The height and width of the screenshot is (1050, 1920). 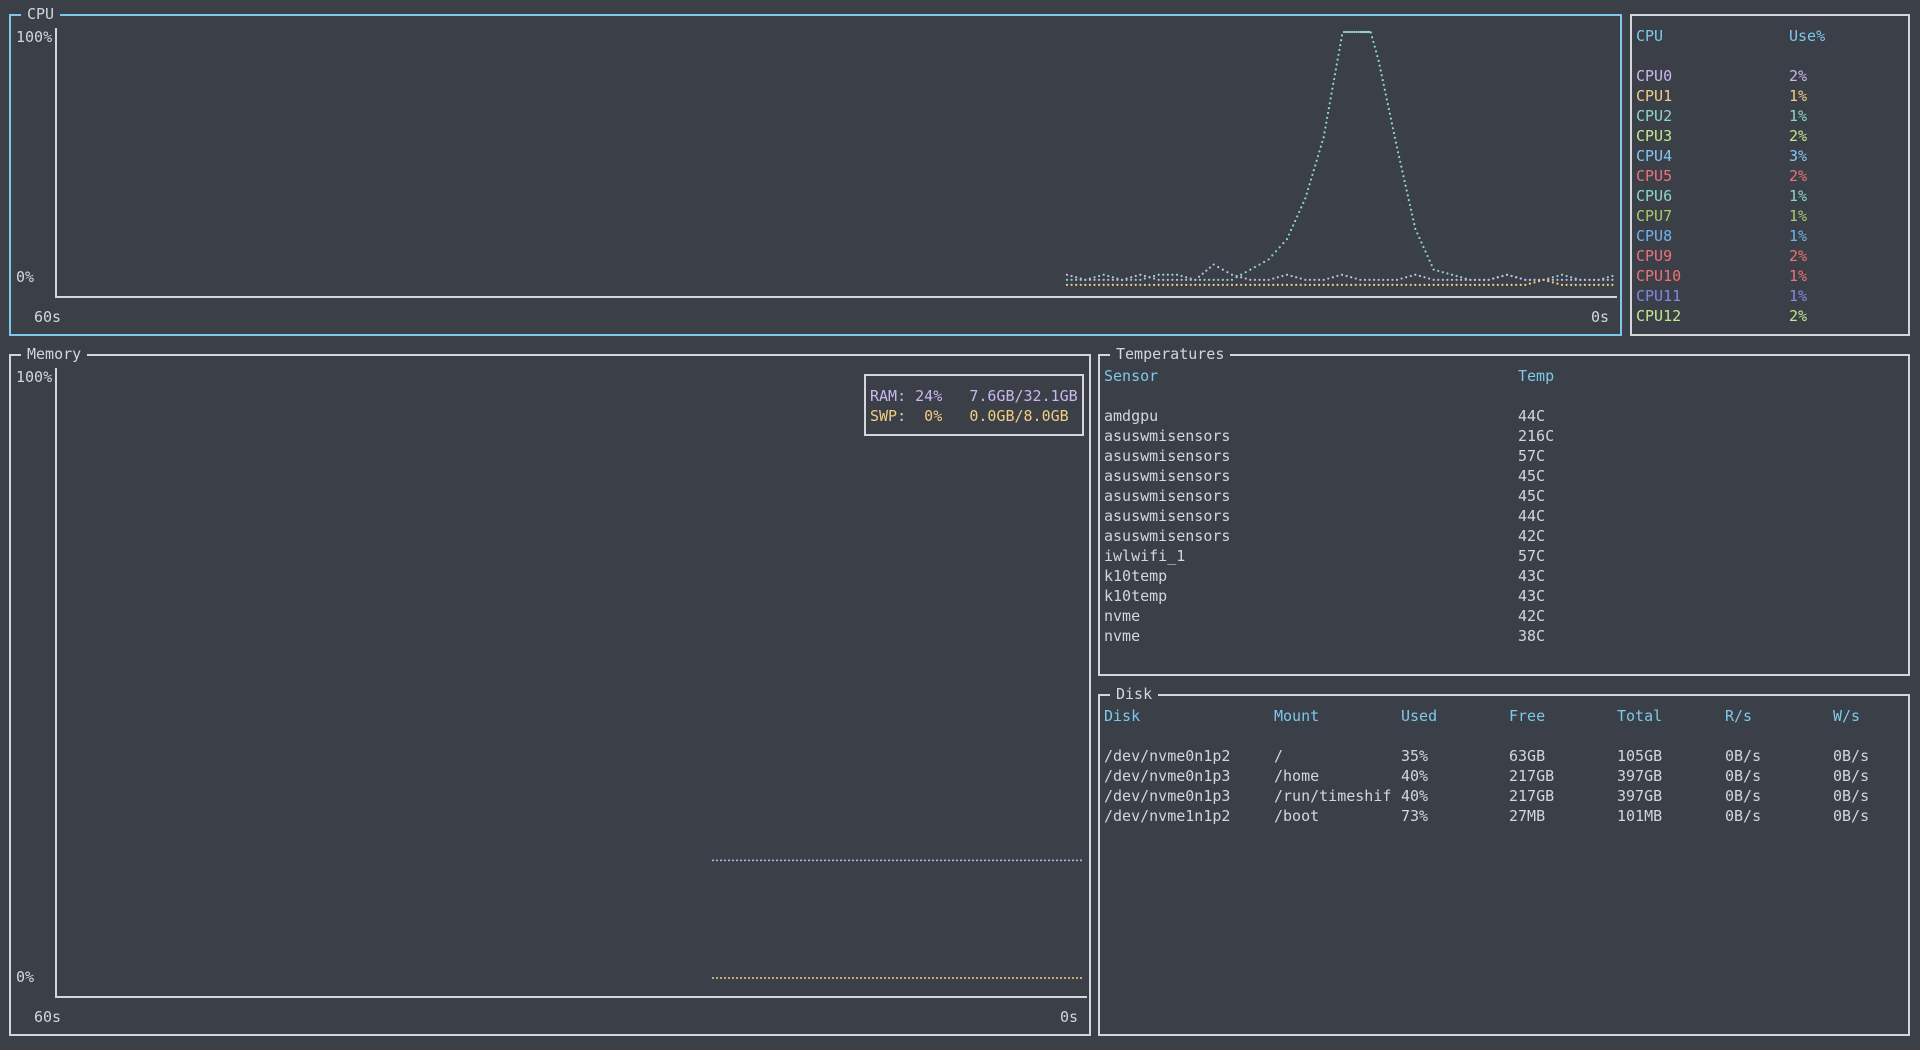 What do you see at coordinates (1167, 496) in the screenshot?
I see `temp-row-sensor: asuswmisensors` at bounding box center [1167, 496].